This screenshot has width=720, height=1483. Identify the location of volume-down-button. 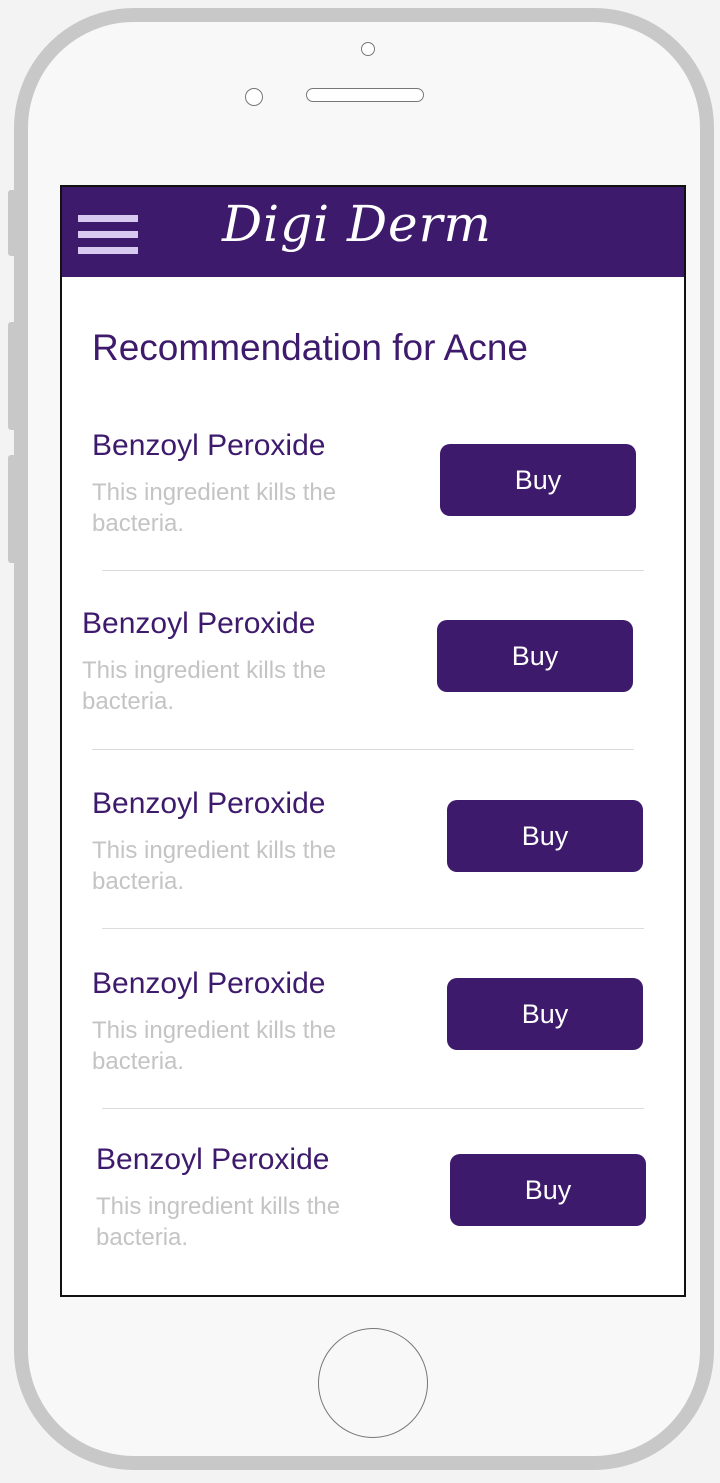
(12, 509).